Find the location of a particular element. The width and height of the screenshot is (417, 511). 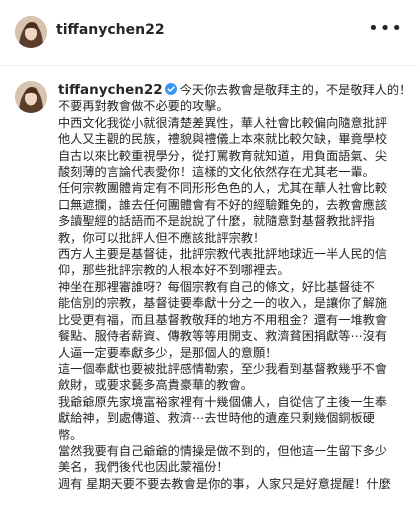

caption-line: 自古以來比較重視學分，從打罵教育就知道，用負面語氣、尖 is located at coordinates (223, 155).